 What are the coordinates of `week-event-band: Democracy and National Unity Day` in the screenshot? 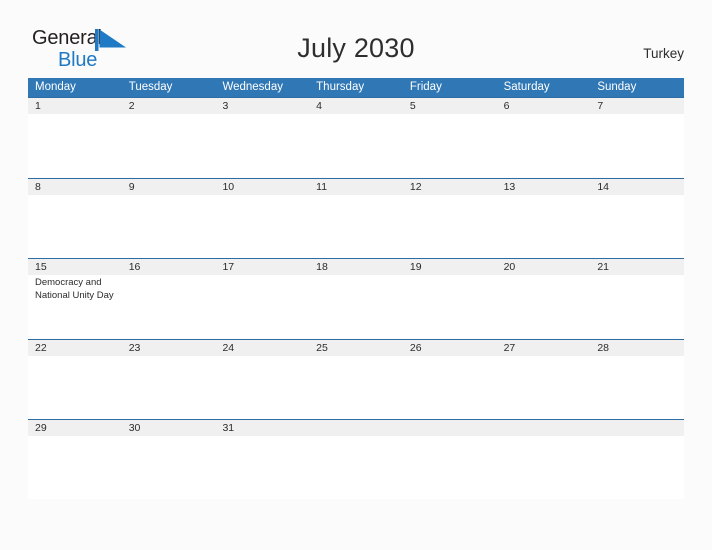 It's located at (356, 306).